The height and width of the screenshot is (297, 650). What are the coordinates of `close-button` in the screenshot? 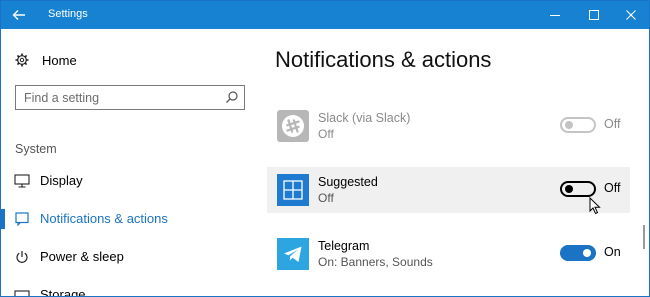 It's located at (631, 15).